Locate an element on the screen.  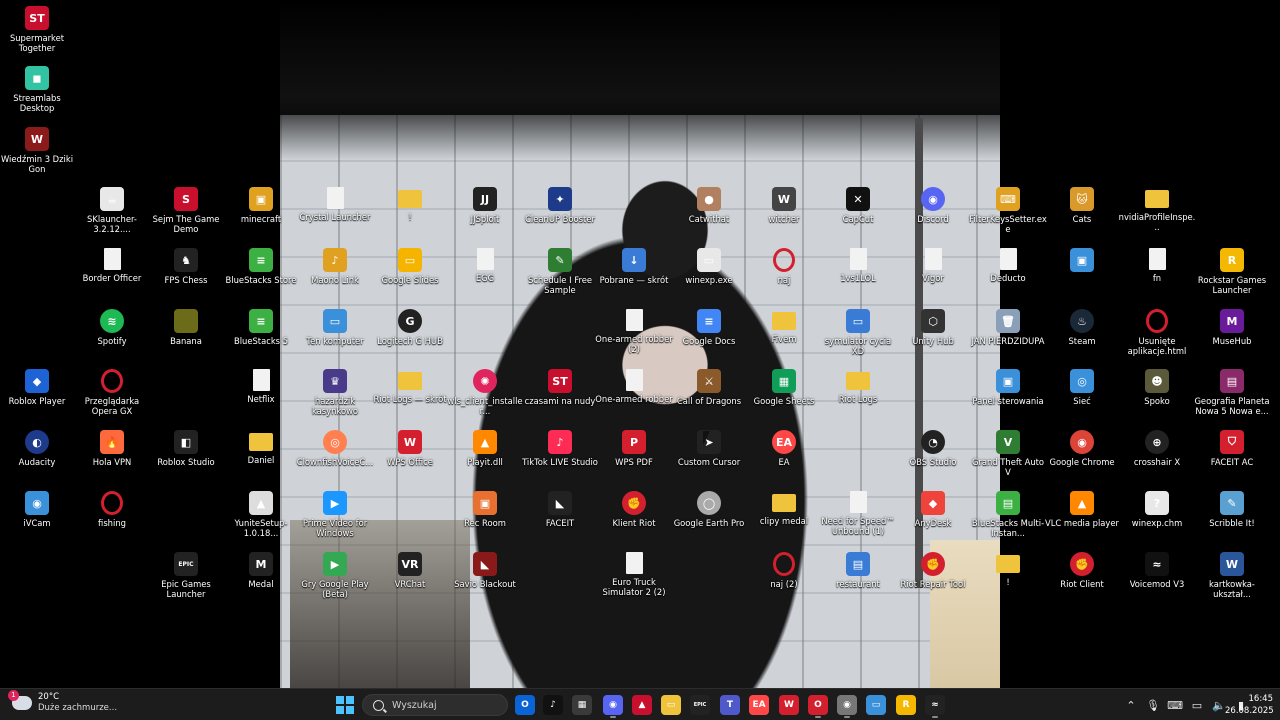
desktop-icon: 🔥 Hola VPN is located at coordinates (112, 448).